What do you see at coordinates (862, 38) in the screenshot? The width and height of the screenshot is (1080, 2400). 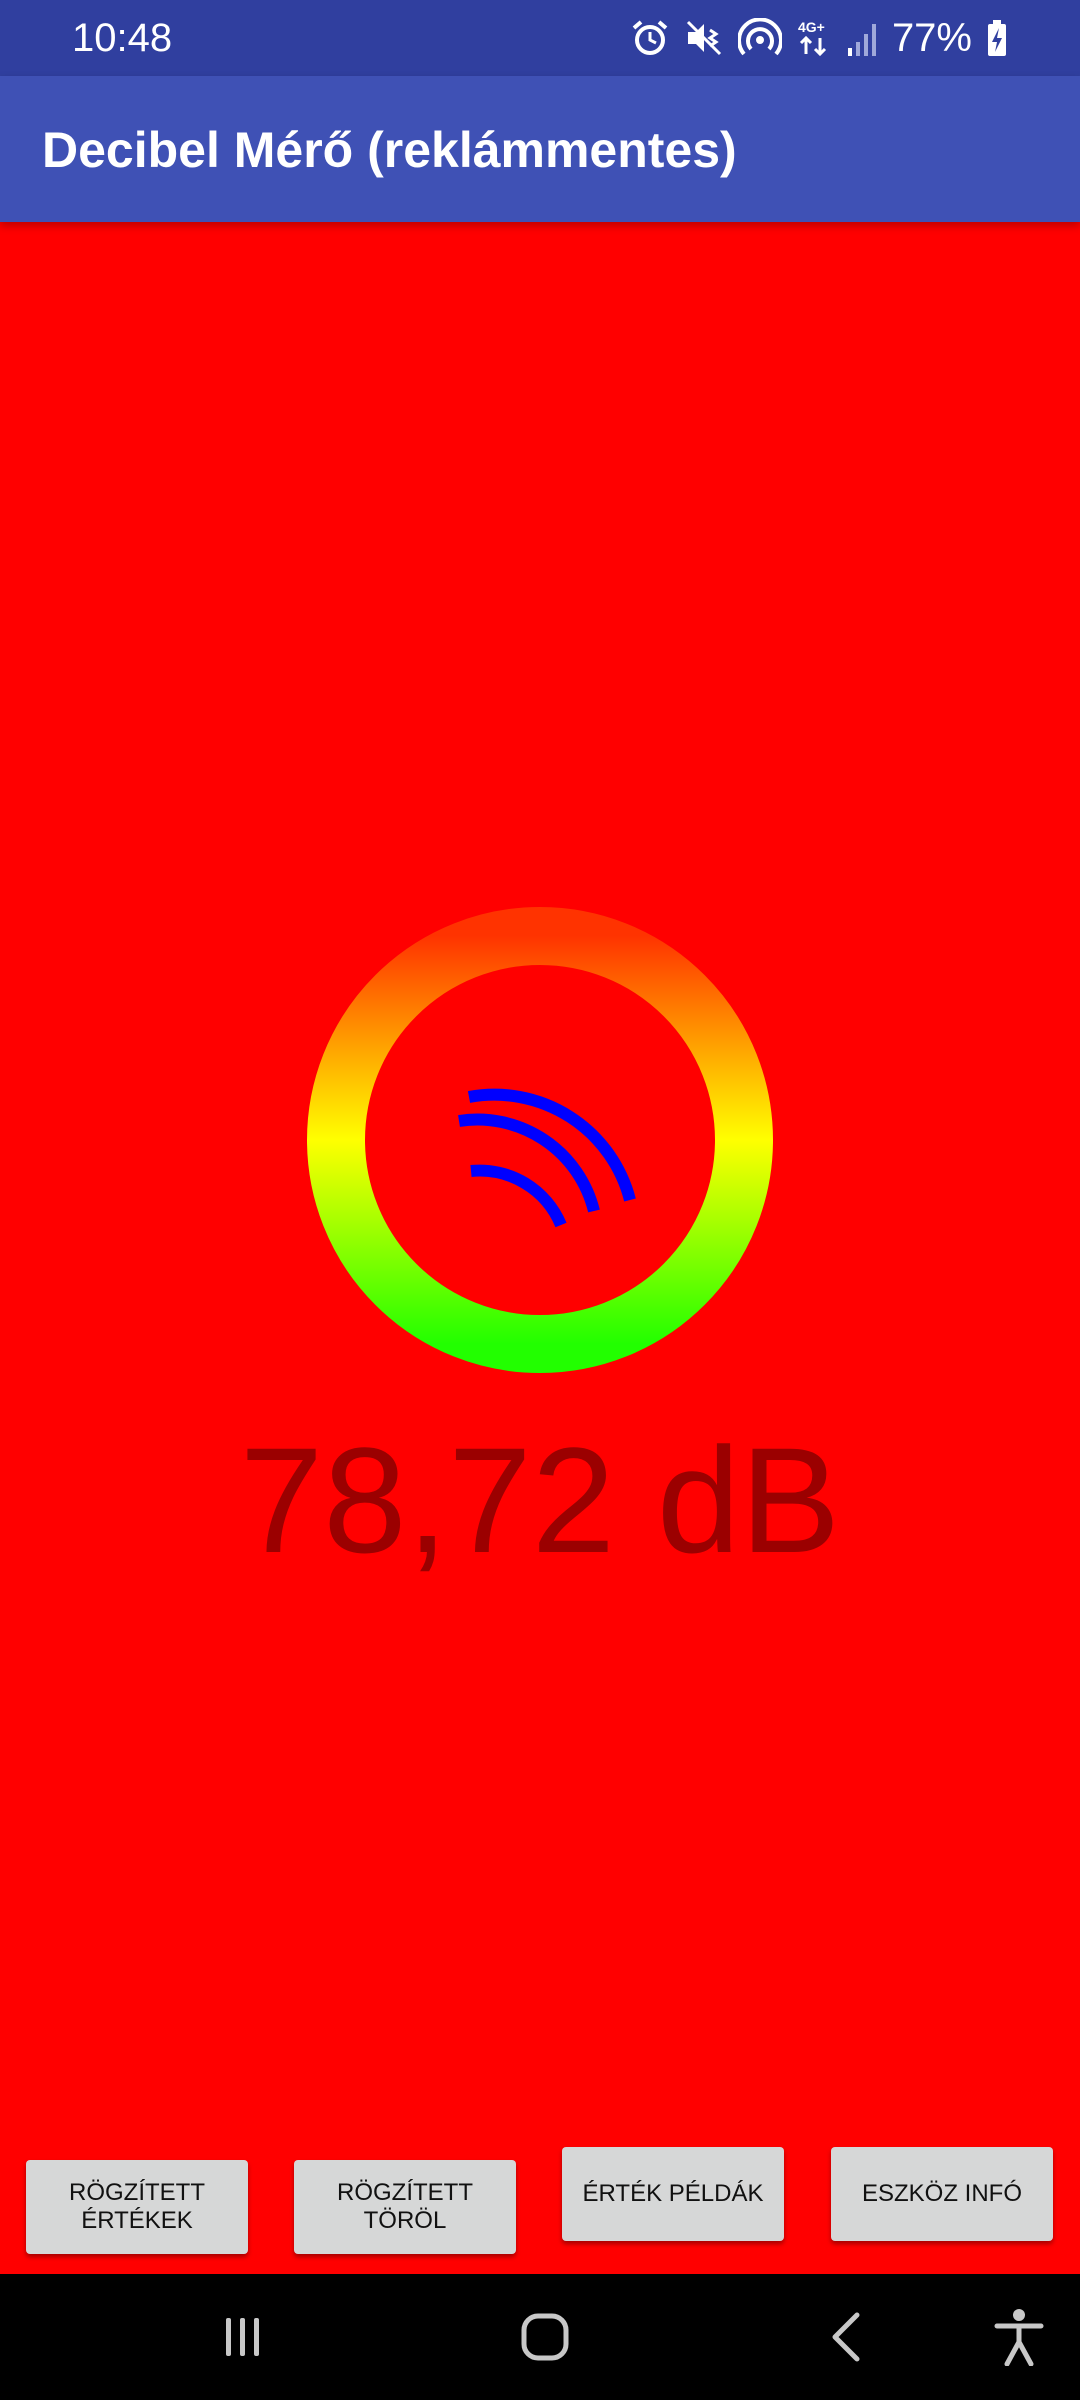 I see `signal-icon` at bounding box center [862, 38].